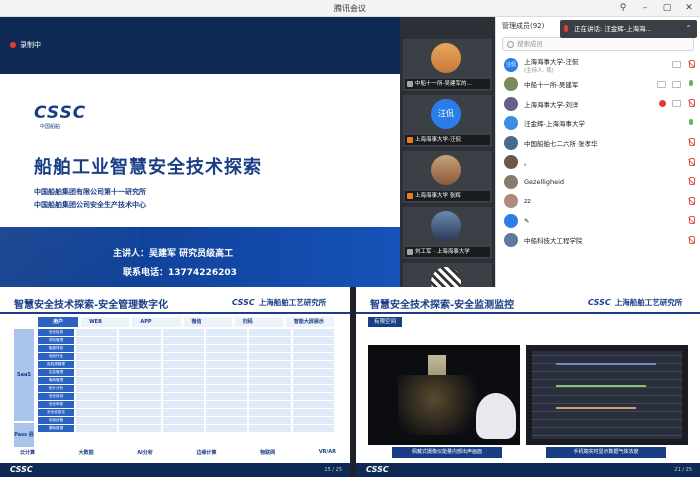 This screenshot has height=477, width=700. What do you see at coordinates (447, 275) in the screenshot?
I see `video-tile` at bounding box center [447, 275].